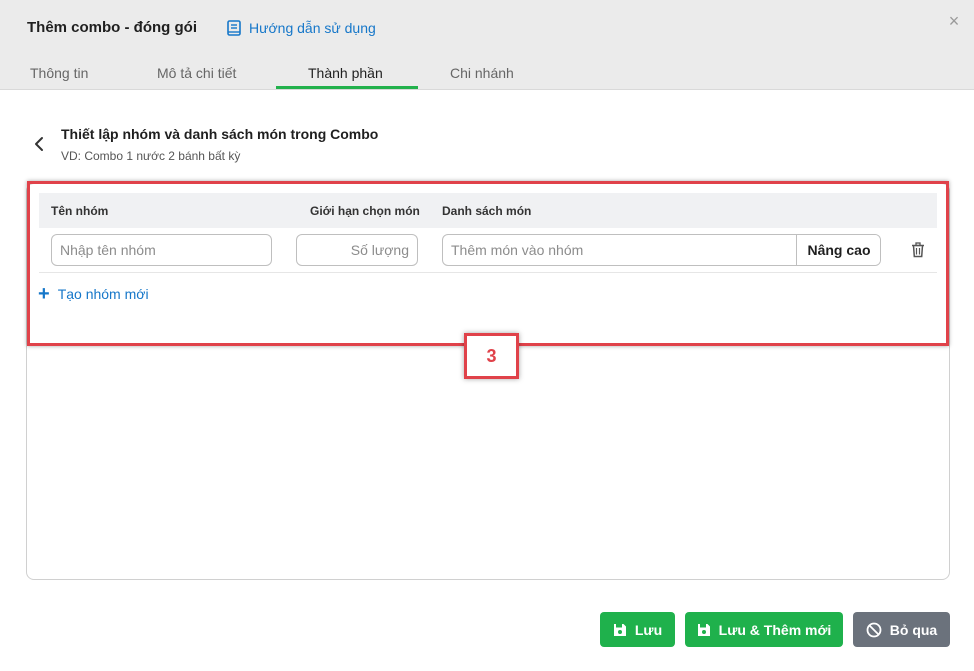 The image size is (974, 671). What do you see at coordinates (648, 629) in the screenshot?
I see `save-button-label: Lưu` at bounding box center [648, 629].